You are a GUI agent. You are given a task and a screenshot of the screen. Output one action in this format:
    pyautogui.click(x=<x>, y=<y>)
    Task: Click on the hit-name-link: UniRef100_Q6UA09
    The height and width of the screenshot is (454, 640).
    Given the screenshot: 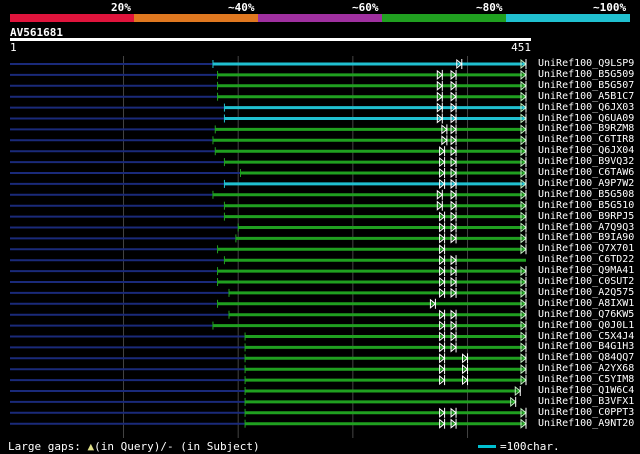 What is the action you would take?
    pyautogui.click(x=586, y=118)
    